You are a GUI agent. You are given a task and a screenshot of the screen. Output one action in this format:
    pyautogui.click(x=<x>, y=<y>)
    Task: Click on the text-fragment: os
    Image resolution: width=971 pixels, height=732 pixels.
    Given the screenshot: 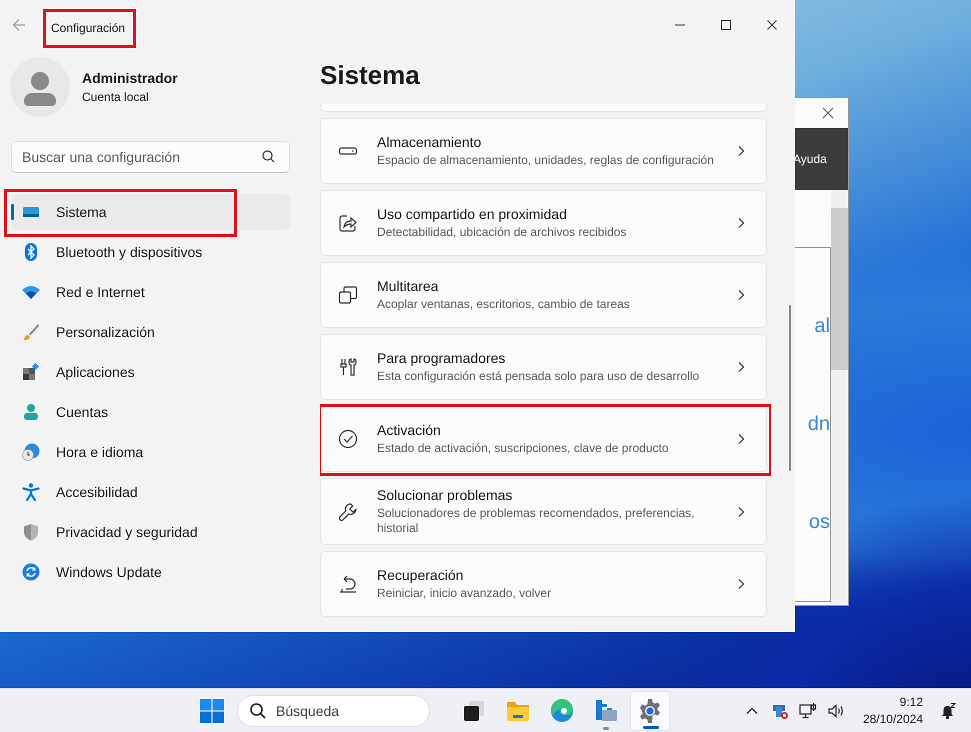 What is the action you would take?
    pyautogui.click(x=819, y=522)
    